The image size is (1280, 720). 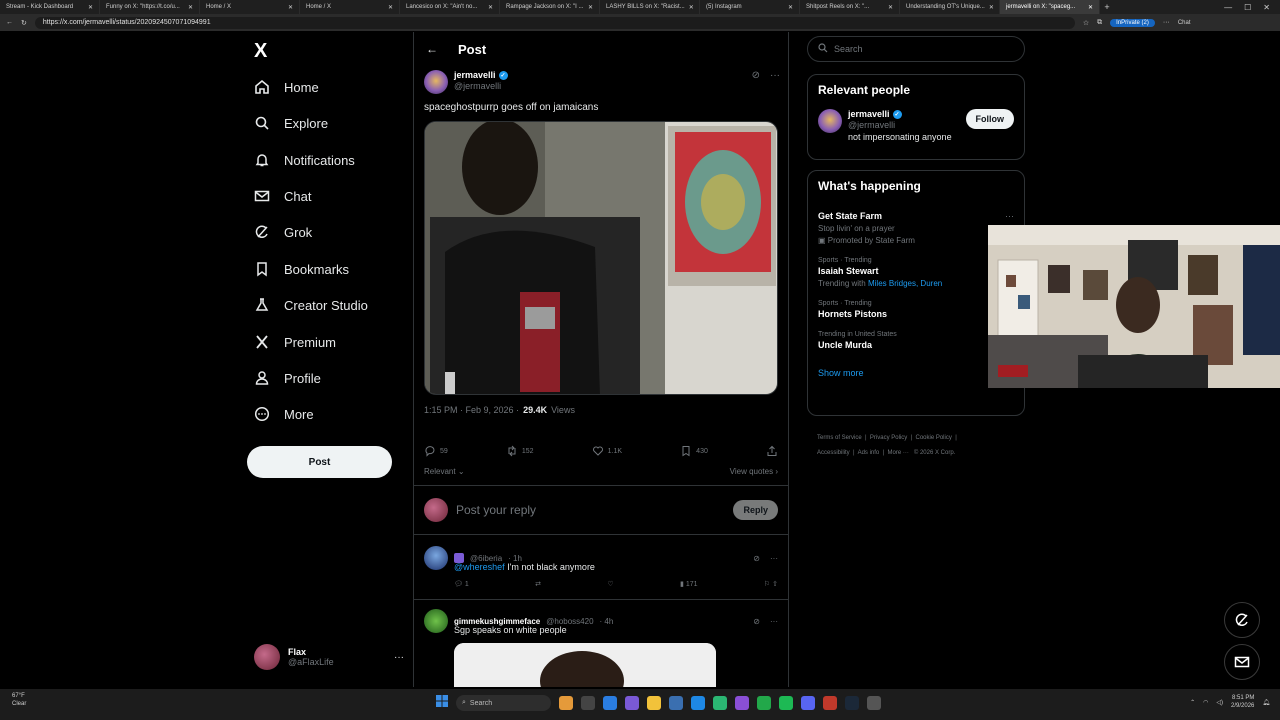 I want to click on maximize-icon: ☐, so click(x=1247, y=7).